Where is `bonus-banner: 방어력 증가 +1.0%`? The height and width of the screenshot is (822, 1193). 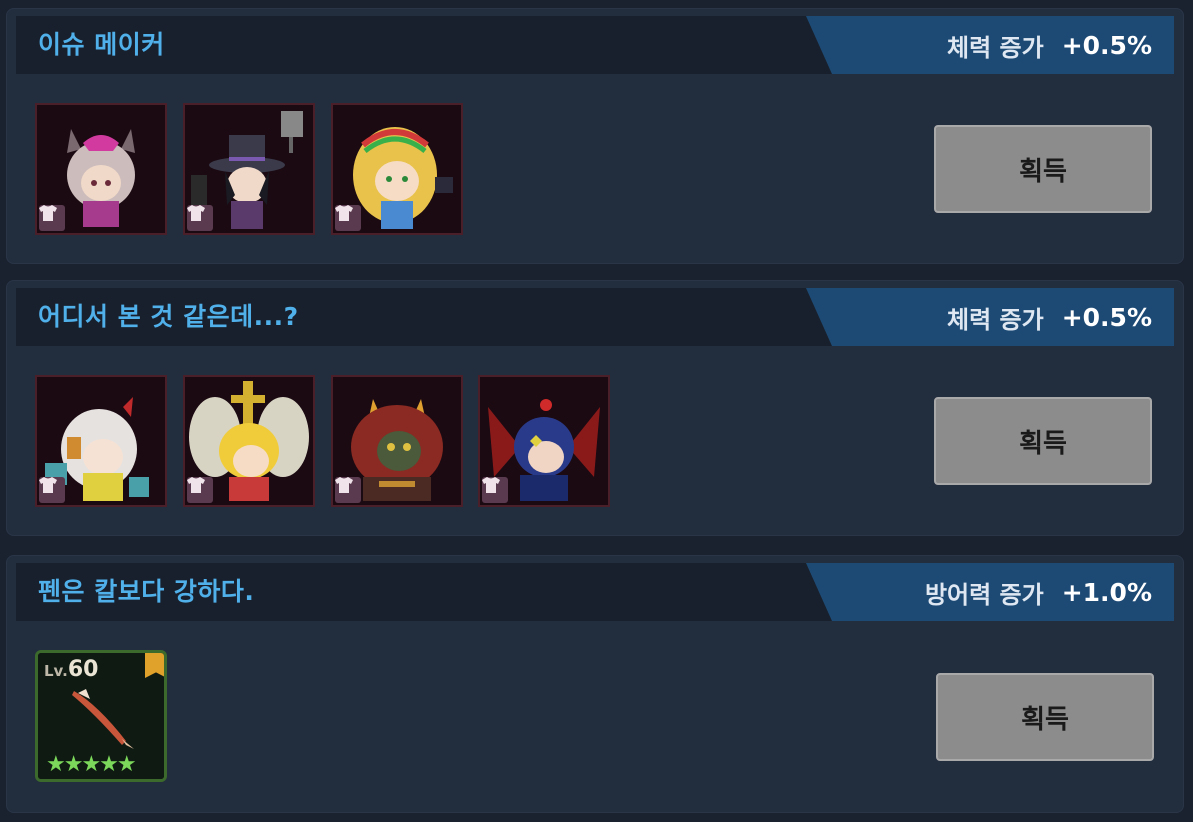
bonus-banner: 방어력 증가 +1.0% is located at coordinates (990, 592).